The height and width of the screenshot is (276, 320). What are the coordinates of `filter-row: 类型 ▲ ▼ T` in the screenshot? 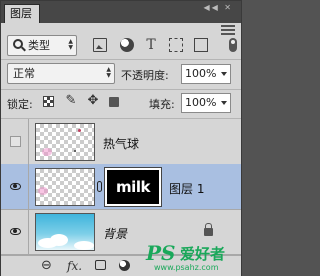 It's located at (122, 46).